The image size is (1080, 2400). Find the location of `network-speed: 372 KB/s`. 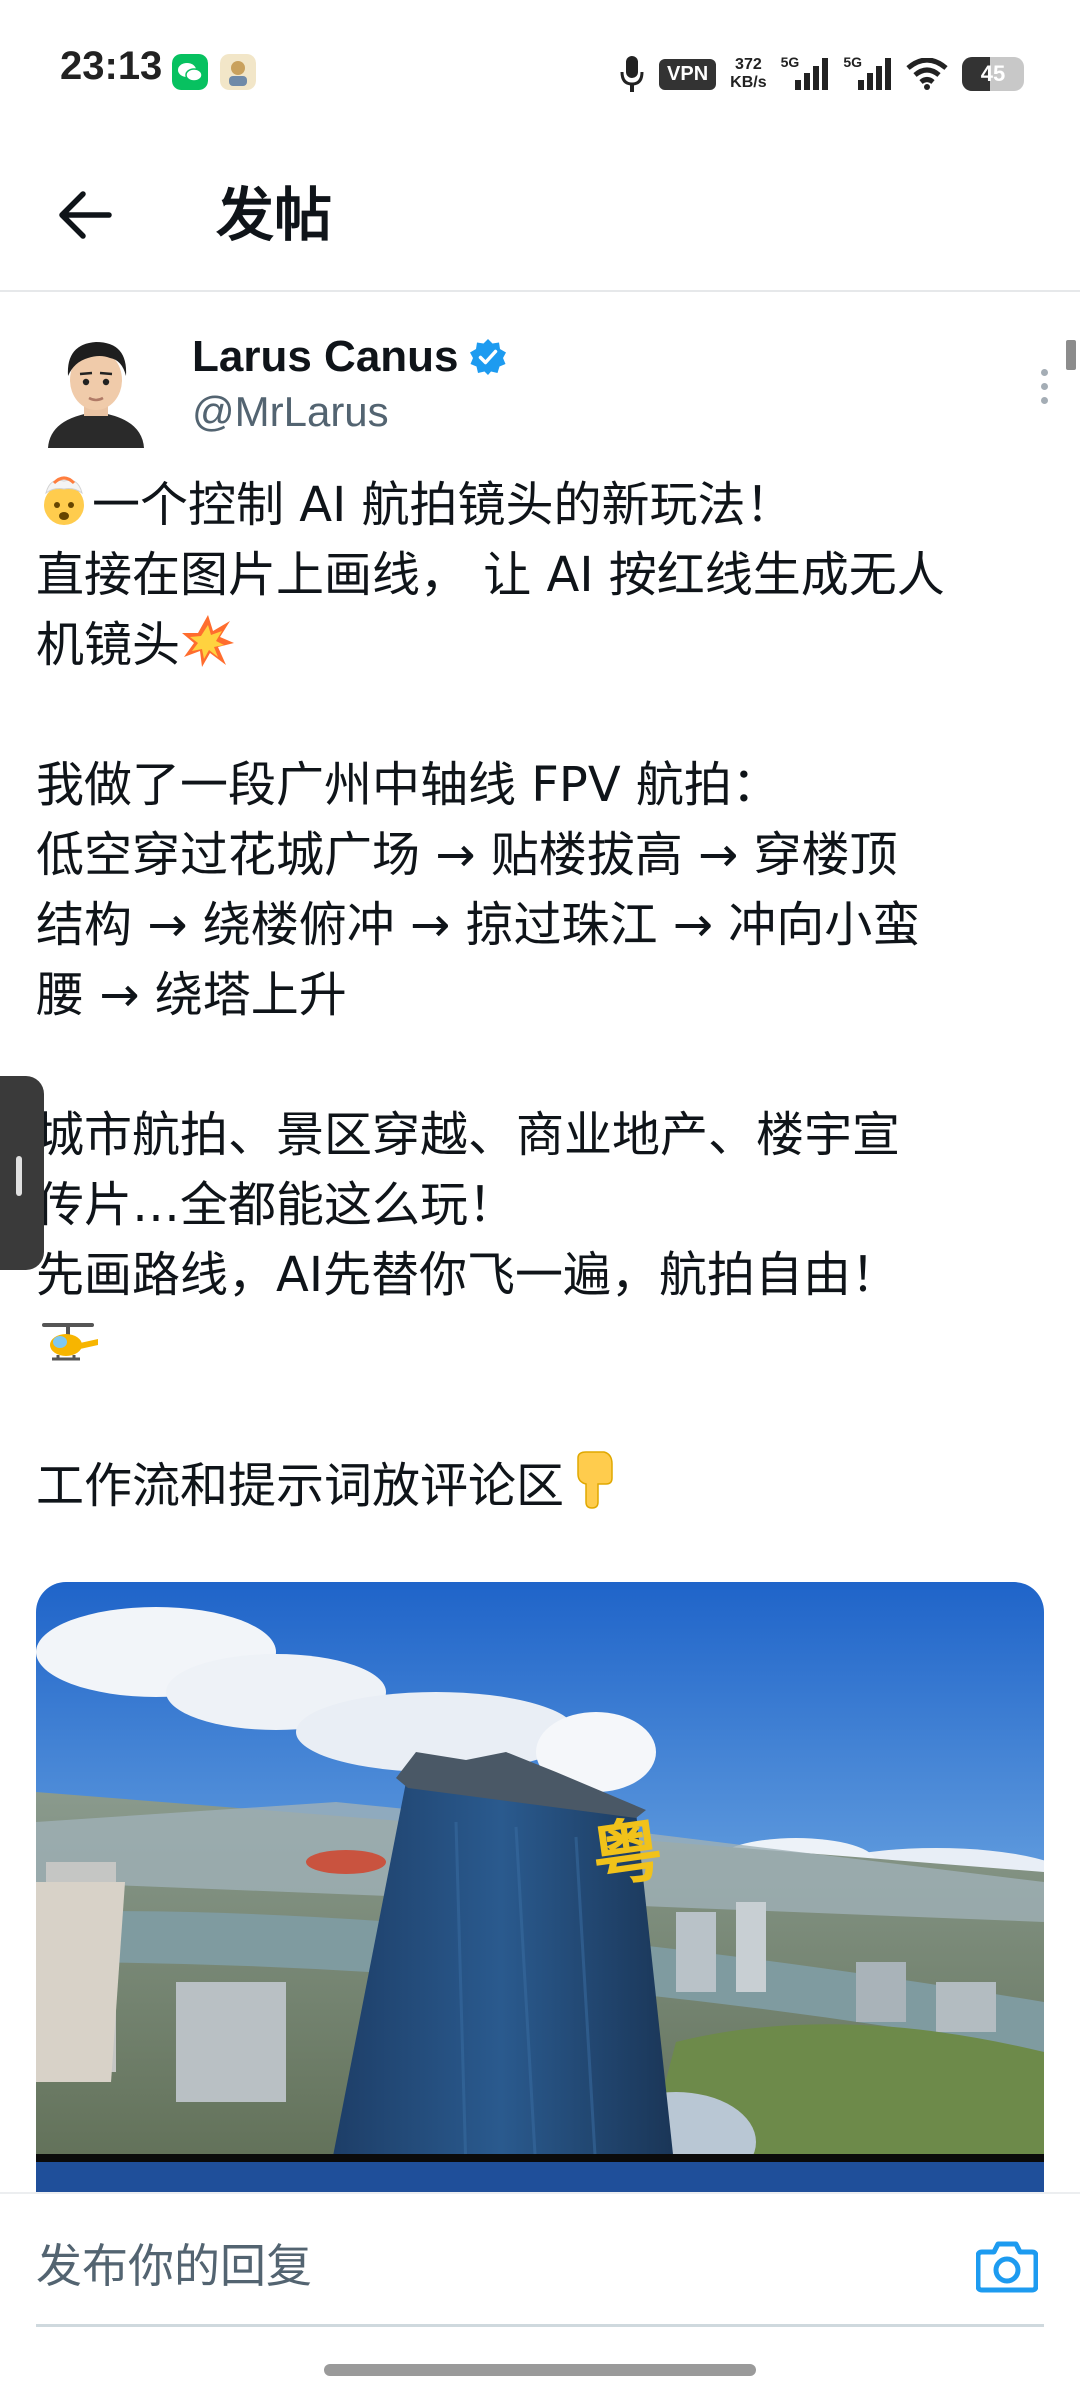

network-speed: 372 KB/s is located at coordinates (748, 74).